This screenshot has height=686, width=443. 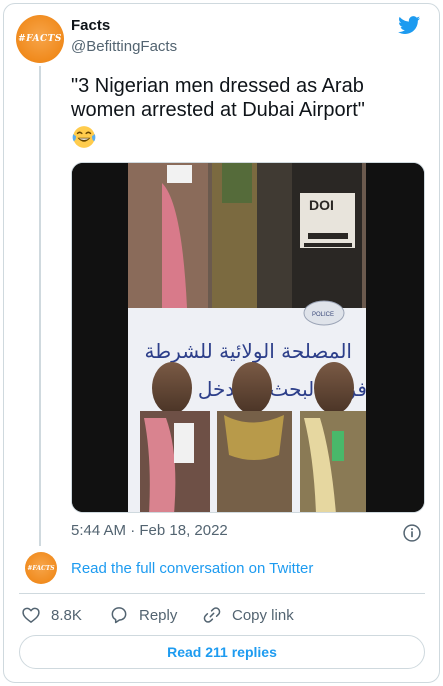 What do you see at coordinates (248, 351) in the screenshot?
I see `banner-arabic-line1: المصلحة الولائية للشرطة` at bounding box center [248, 351].